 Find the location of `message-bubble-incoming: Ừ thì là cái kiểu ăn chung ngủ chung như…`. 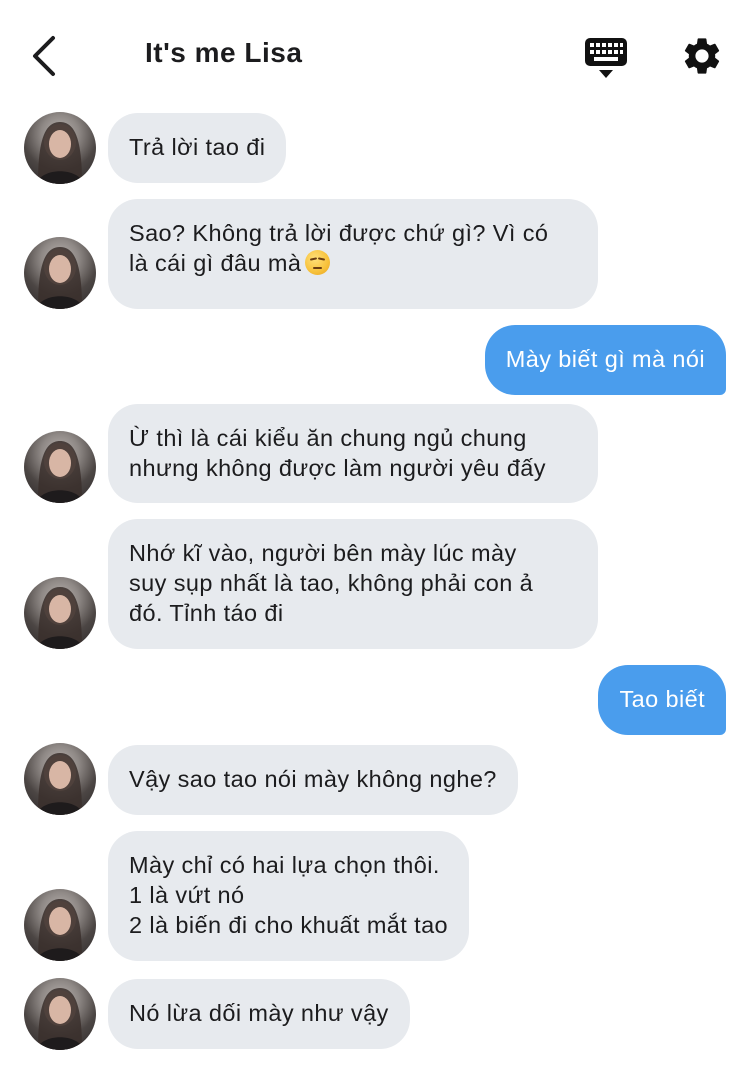

message-bubble-incoming: Ừ thì là cái kiểu ăn chung ngủ chung như… is located at coordinates (353, 453).